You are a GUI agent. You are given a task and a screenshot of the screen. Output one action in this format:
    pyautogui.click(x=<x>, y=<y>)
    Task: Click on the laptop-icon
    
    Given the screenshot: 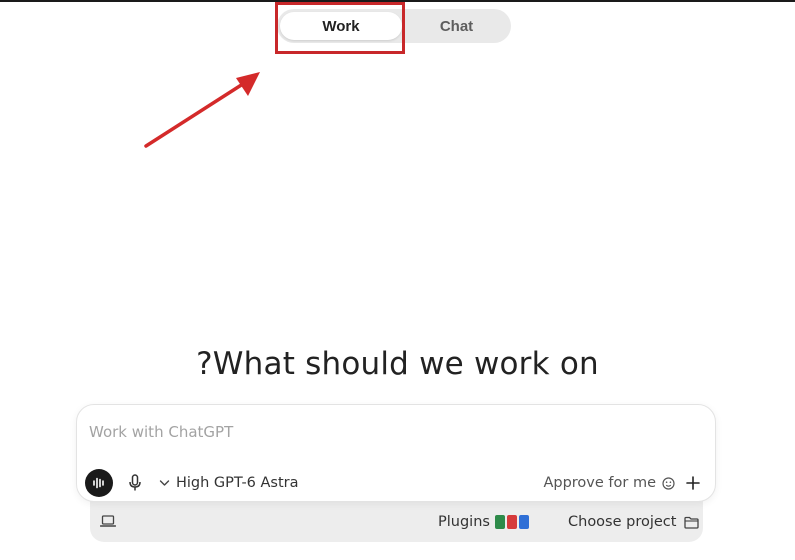 What is the action you would take?
    pyautogui.click(x=108, y=521)
    